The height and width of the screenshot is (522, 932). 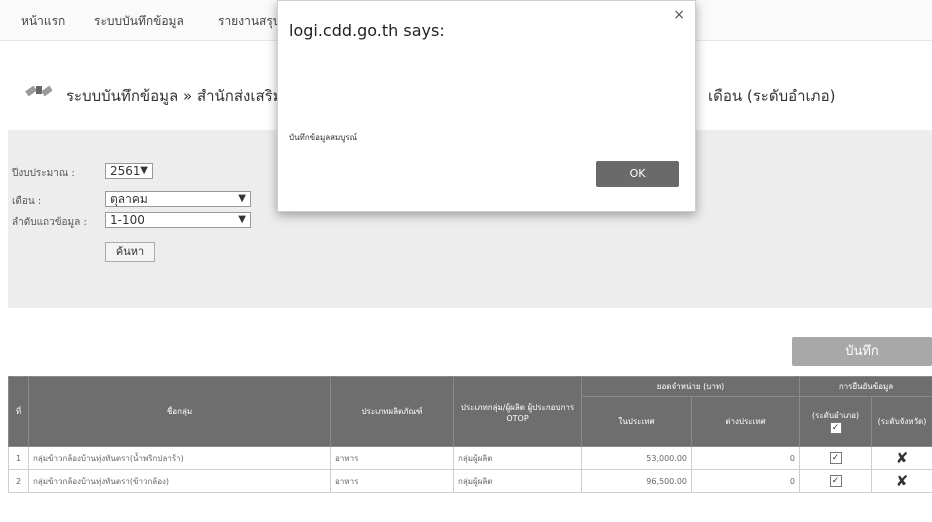 I want to click on select-all-checkbox: ✓, so click(x=835, y=428).